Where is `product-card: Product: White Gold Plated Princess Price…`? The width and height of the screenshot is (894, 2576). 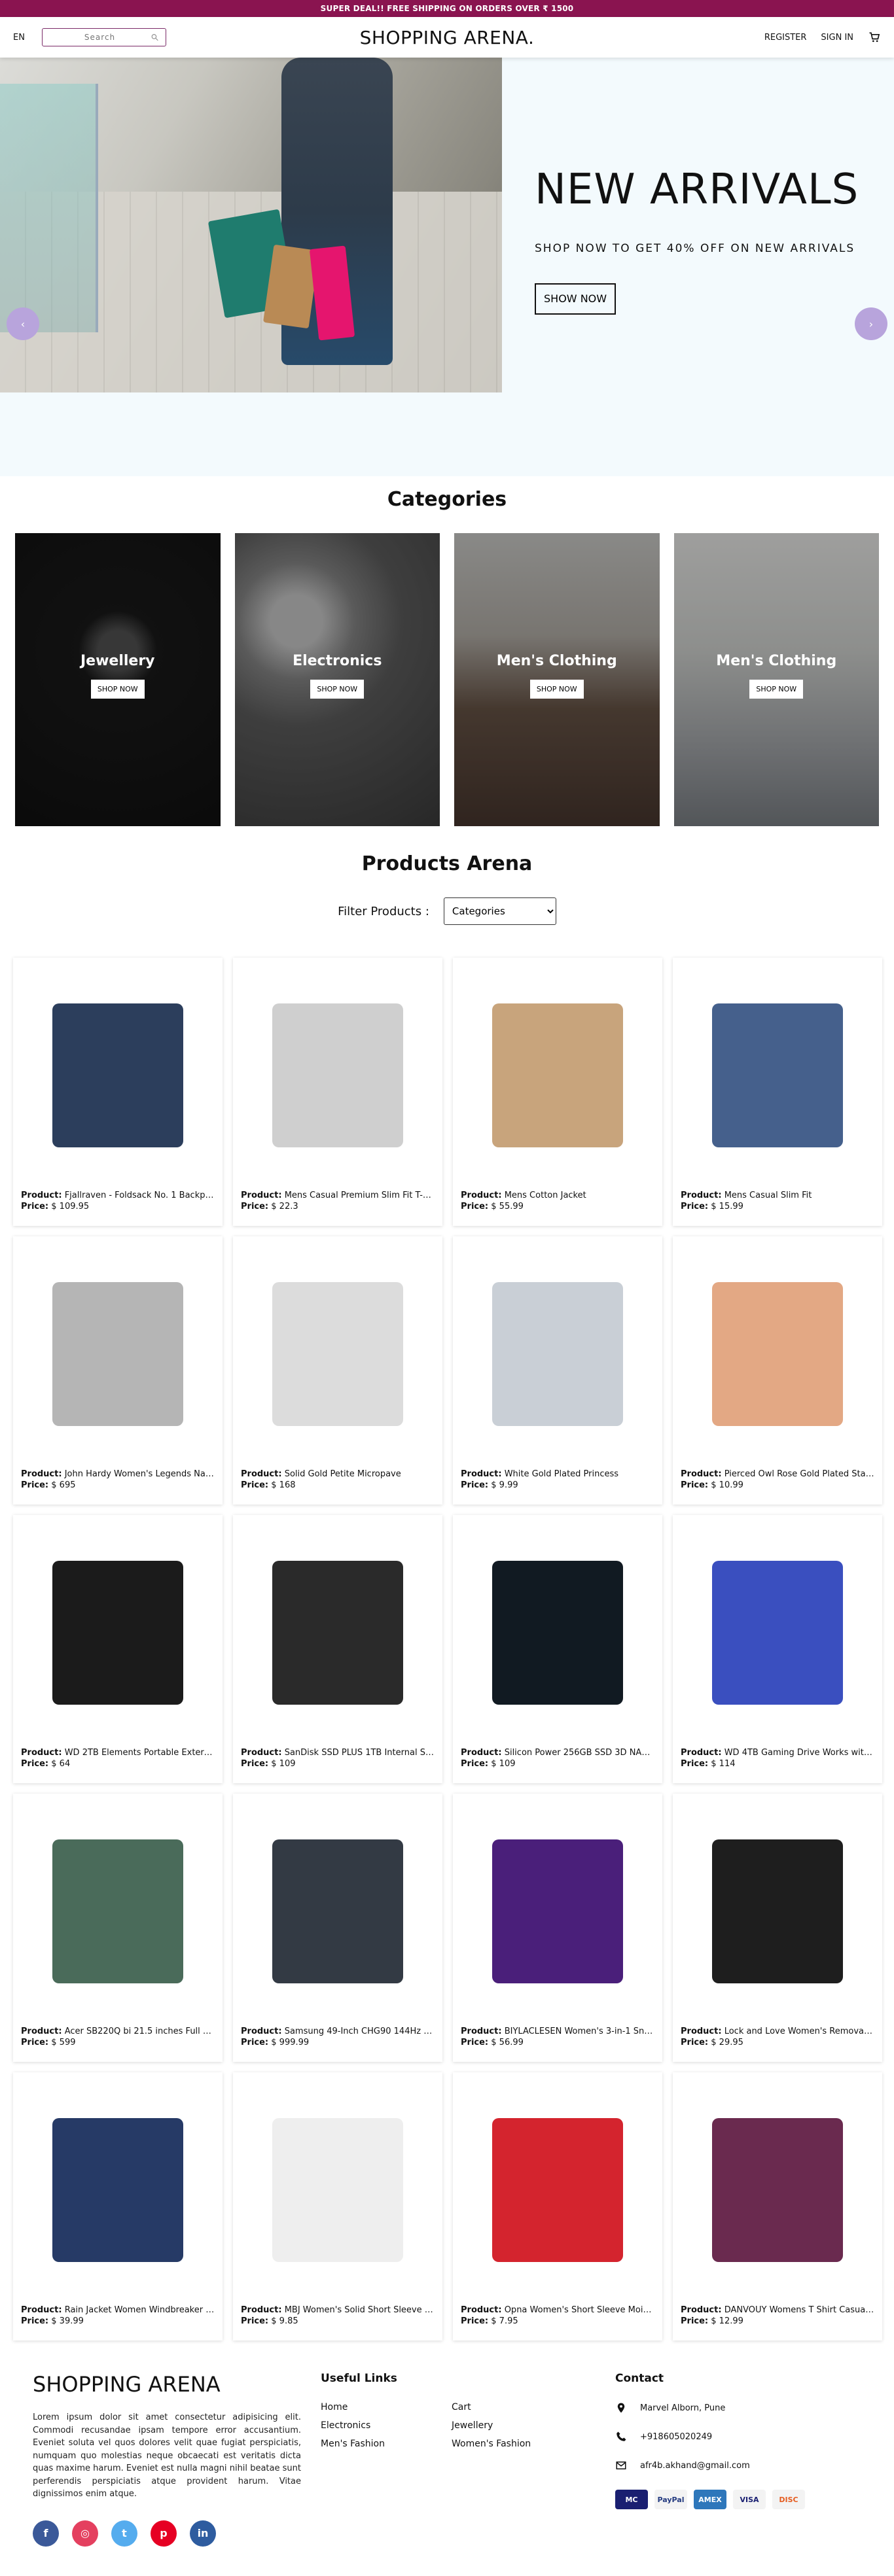 product-card: Product: White Gold Plated Princess Price… is located at coordinates (557, 1371).